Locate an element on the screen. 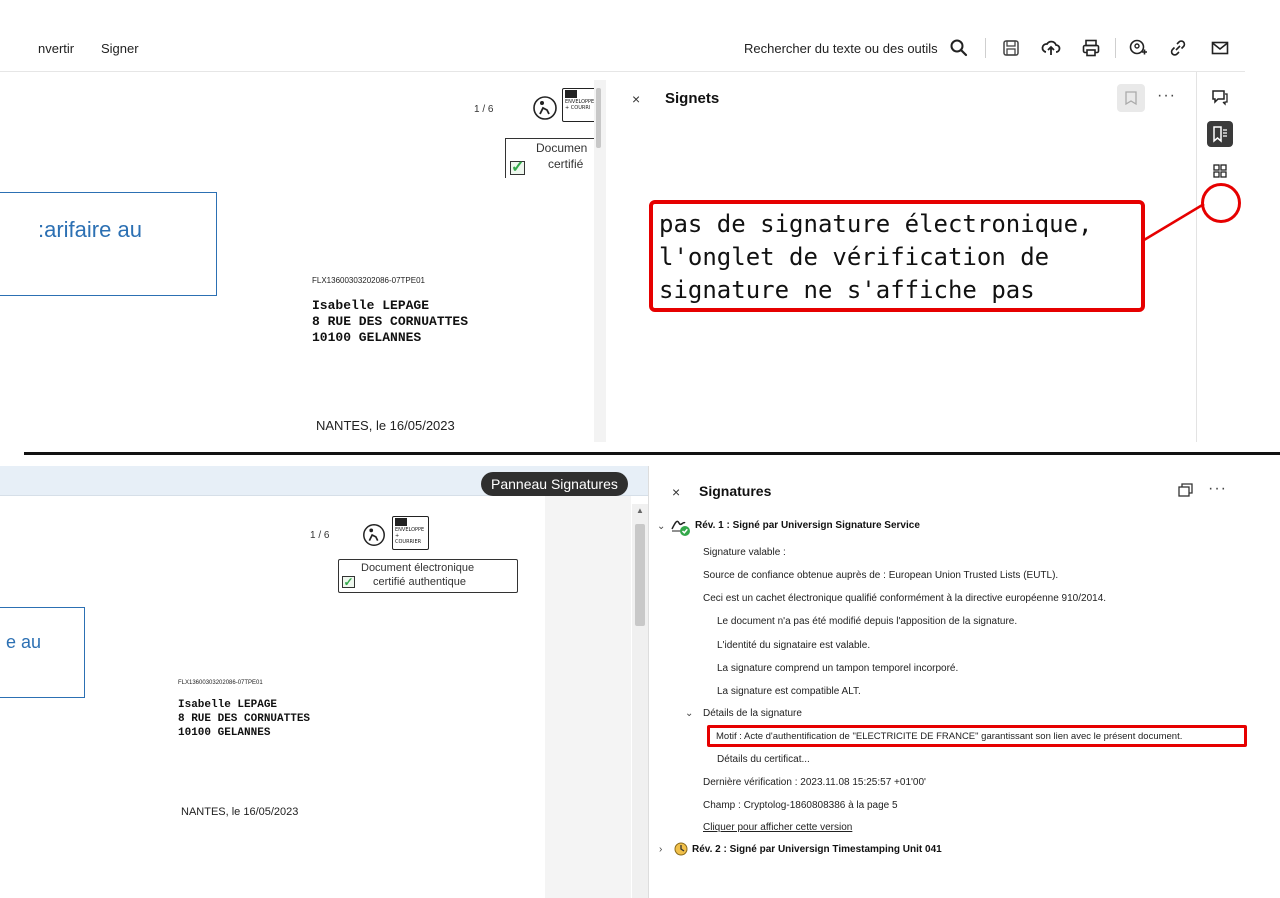  show-version-link: Cliquer pour afficher cette version is located at coordinates (777, 827).